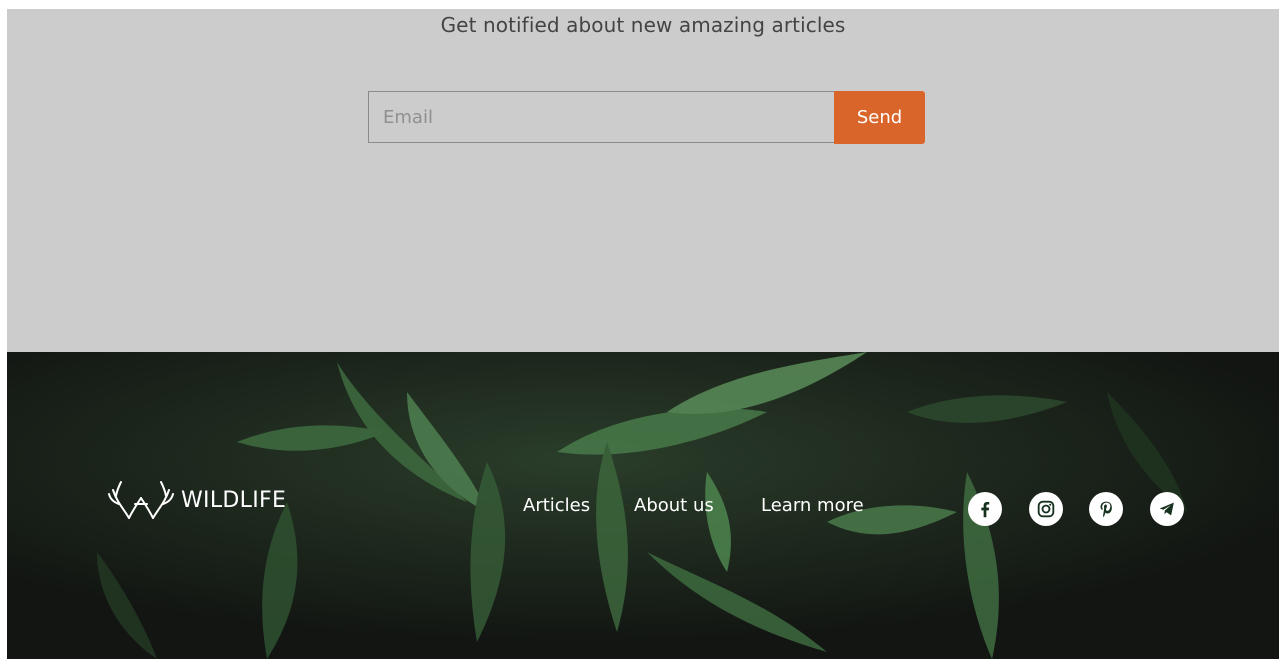  I want to click on brand: WILDLIFE, so click(196, 500).